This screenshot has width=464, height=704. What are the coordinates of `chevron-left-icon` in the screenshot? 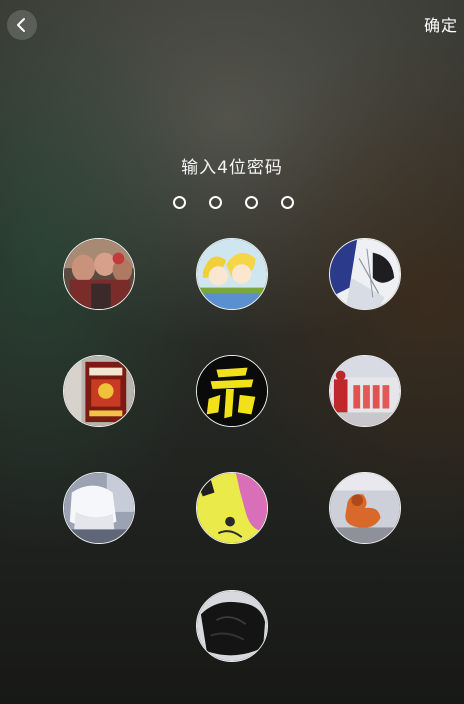 It's located at (21, 25).